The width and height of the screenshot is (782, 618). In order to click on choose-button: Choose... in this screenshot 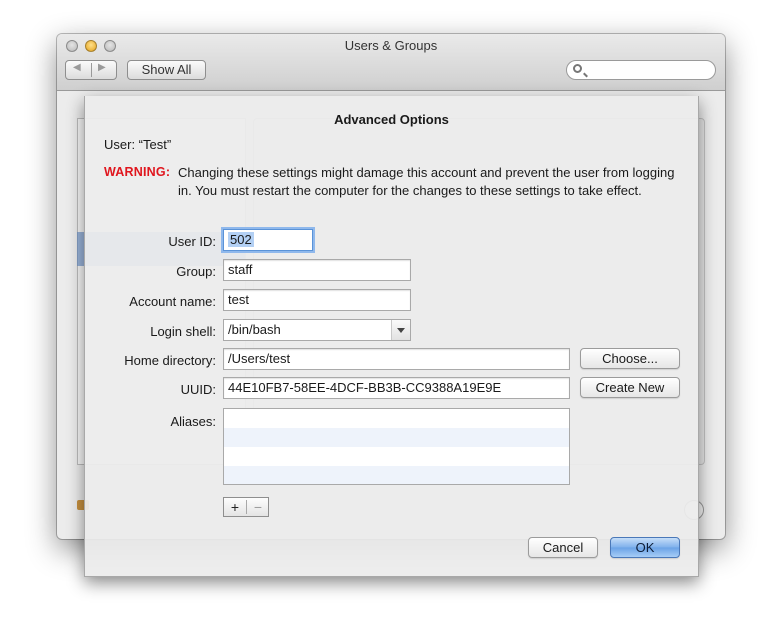, I will do `click(630, 358)`.